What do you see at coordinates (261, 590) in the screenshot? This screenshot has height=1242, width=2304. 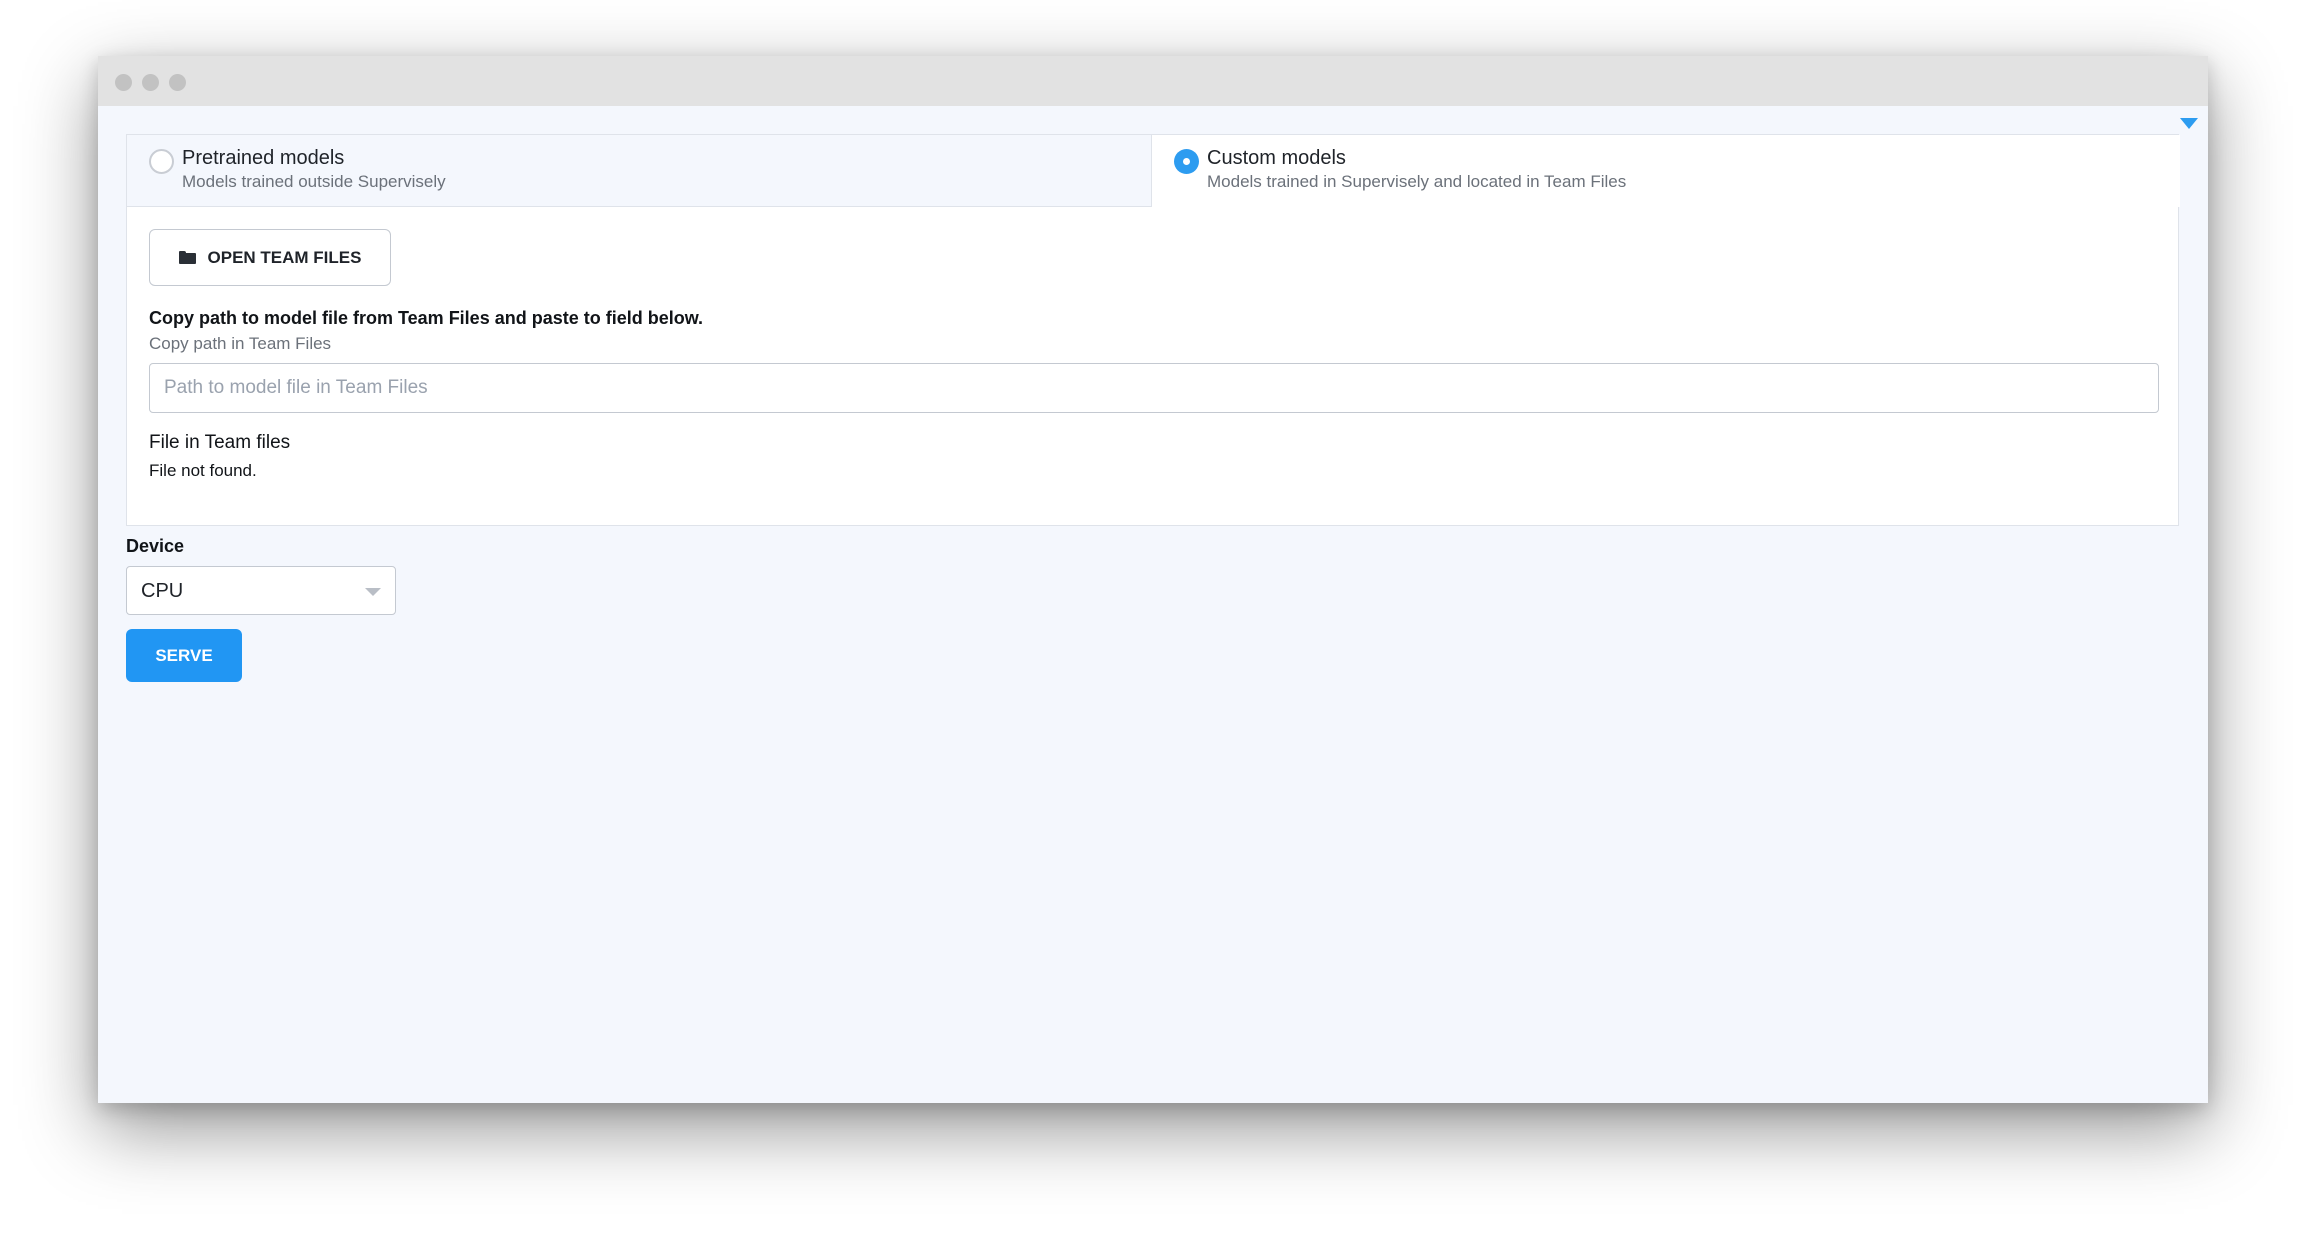 I see `device-select: CPU` at bounding box center [261, 590].